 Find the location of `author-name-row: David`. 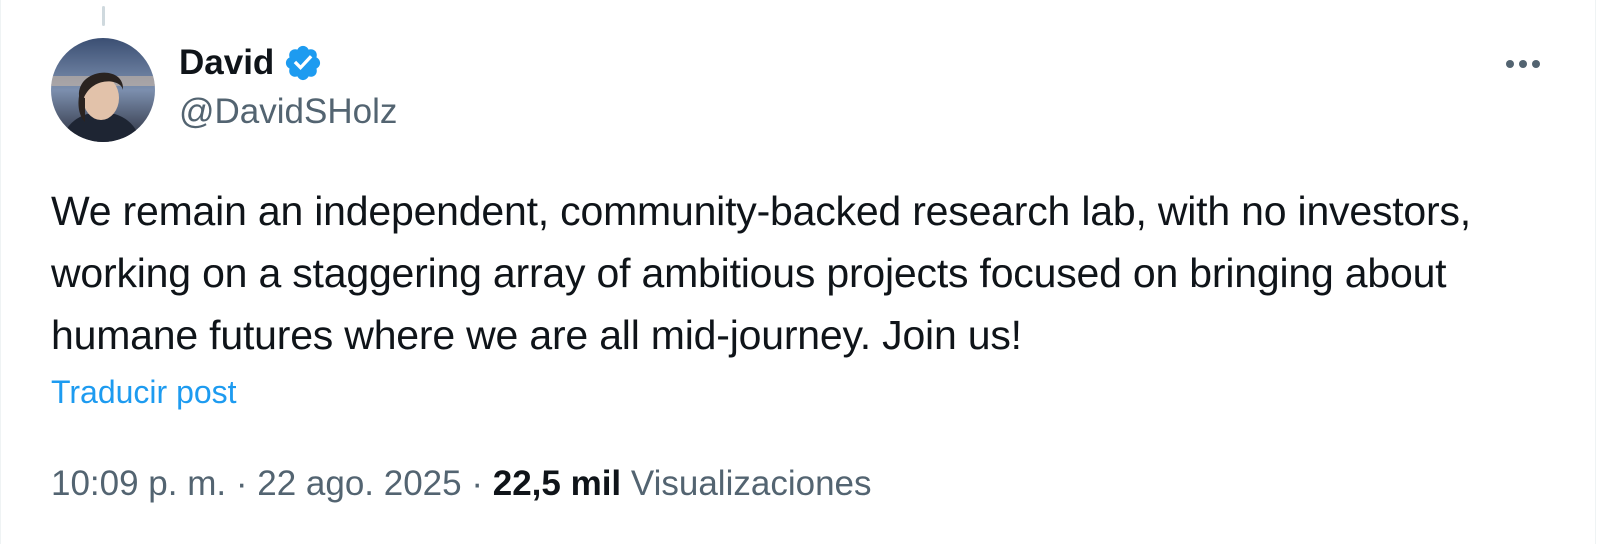

author-name-row: David is located at coordinates (288, 63).